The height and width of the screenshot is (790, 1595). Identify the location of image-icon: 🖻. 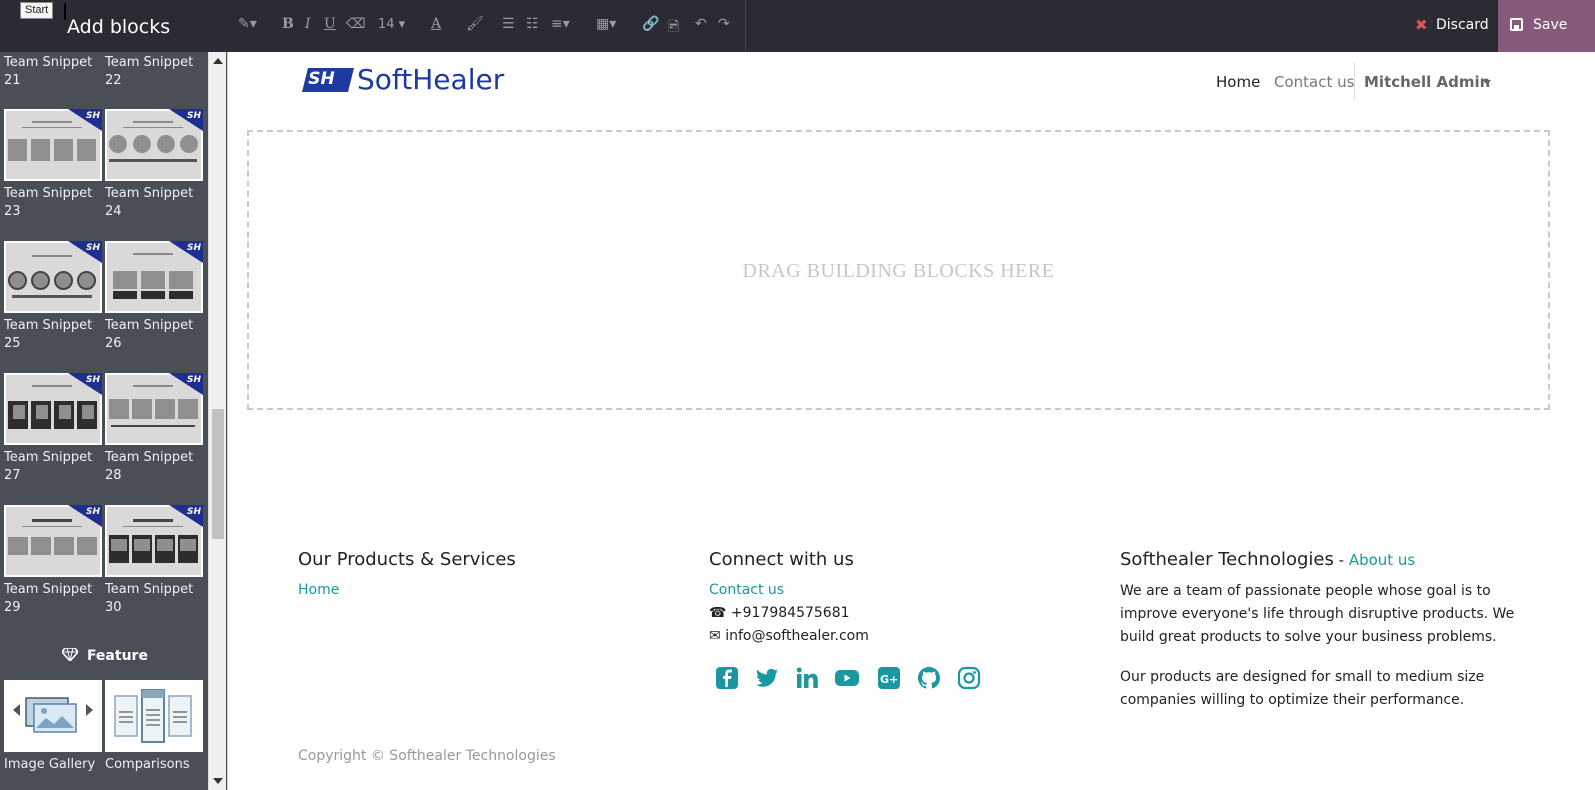
(673, 28).